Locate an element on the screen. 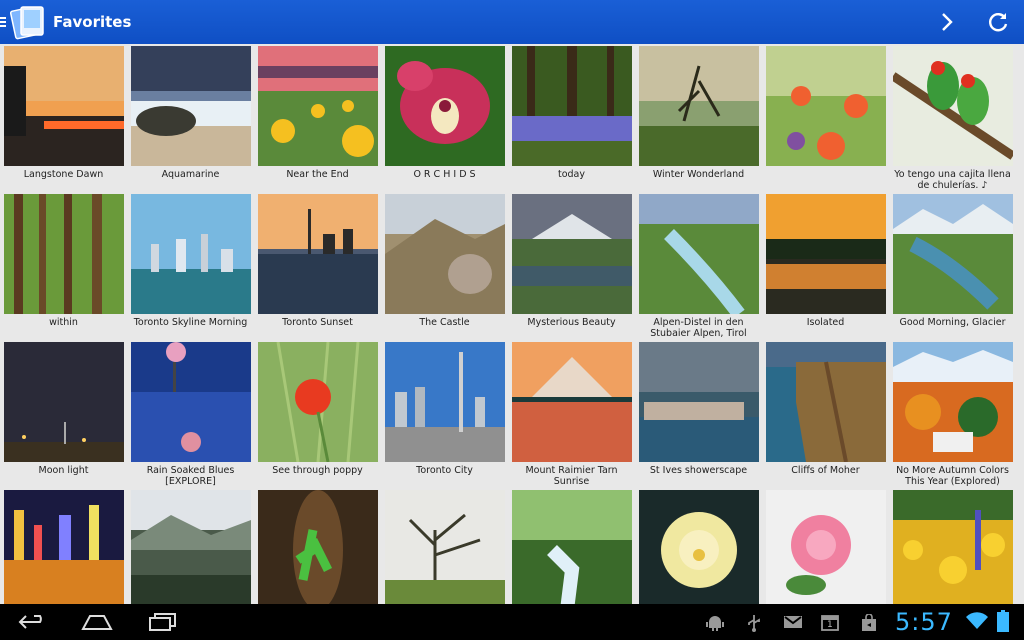 This screenshot has width=1024, height=640. refresh-button is located at coordinates (998, 22).